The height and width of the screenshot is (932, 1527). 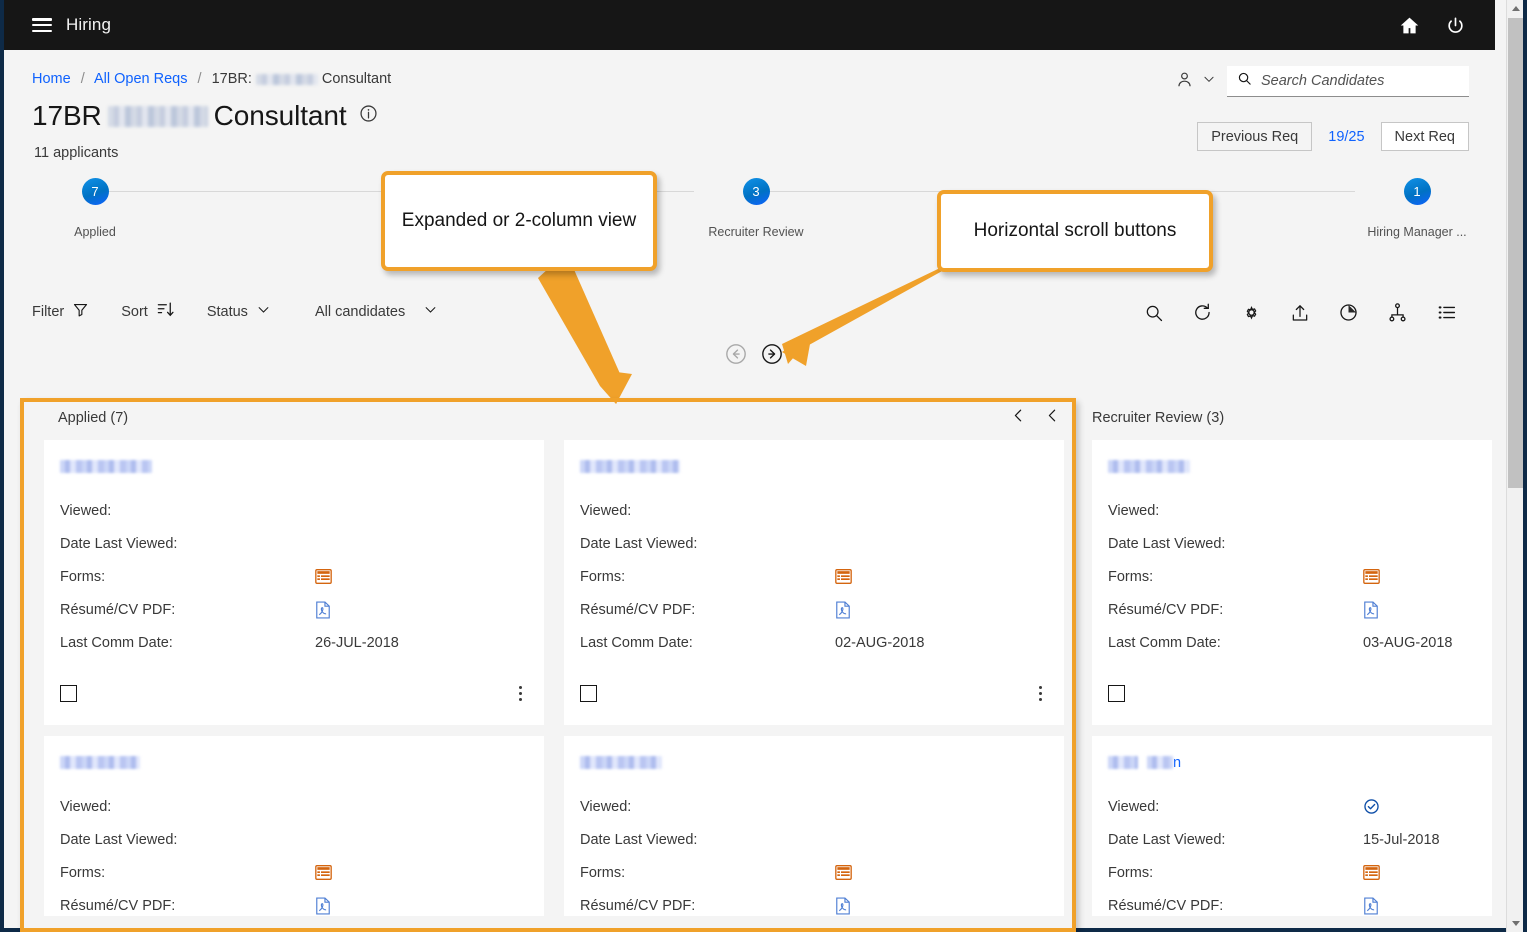 I want to click on column-header-applied: Applied (7), so click(x=93, y=417).